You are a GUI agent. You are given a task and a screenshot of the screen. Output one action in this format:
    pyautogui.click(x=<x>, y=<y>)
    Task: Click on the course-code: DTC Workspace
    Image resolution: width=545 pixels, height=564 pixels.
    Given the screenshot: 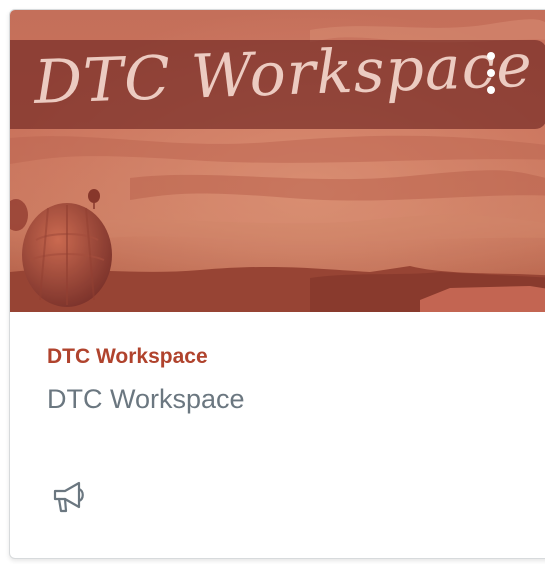 What is the action you would take?
    pyautogui.click(x=146, y=399)
    